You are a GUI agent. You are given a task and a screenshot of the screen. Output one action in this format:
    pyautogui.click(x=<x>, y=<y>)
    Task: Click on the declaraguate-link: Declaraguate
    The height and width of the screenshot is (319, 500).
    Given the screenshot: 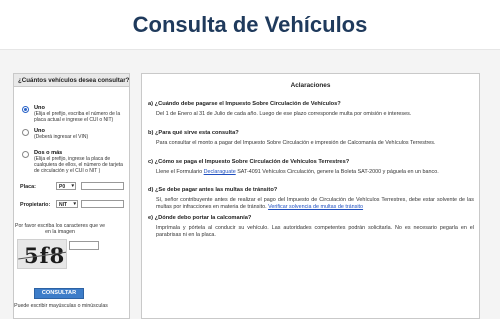 What is the action you would take?
    pyautogui.click(x=220, y=172)
    